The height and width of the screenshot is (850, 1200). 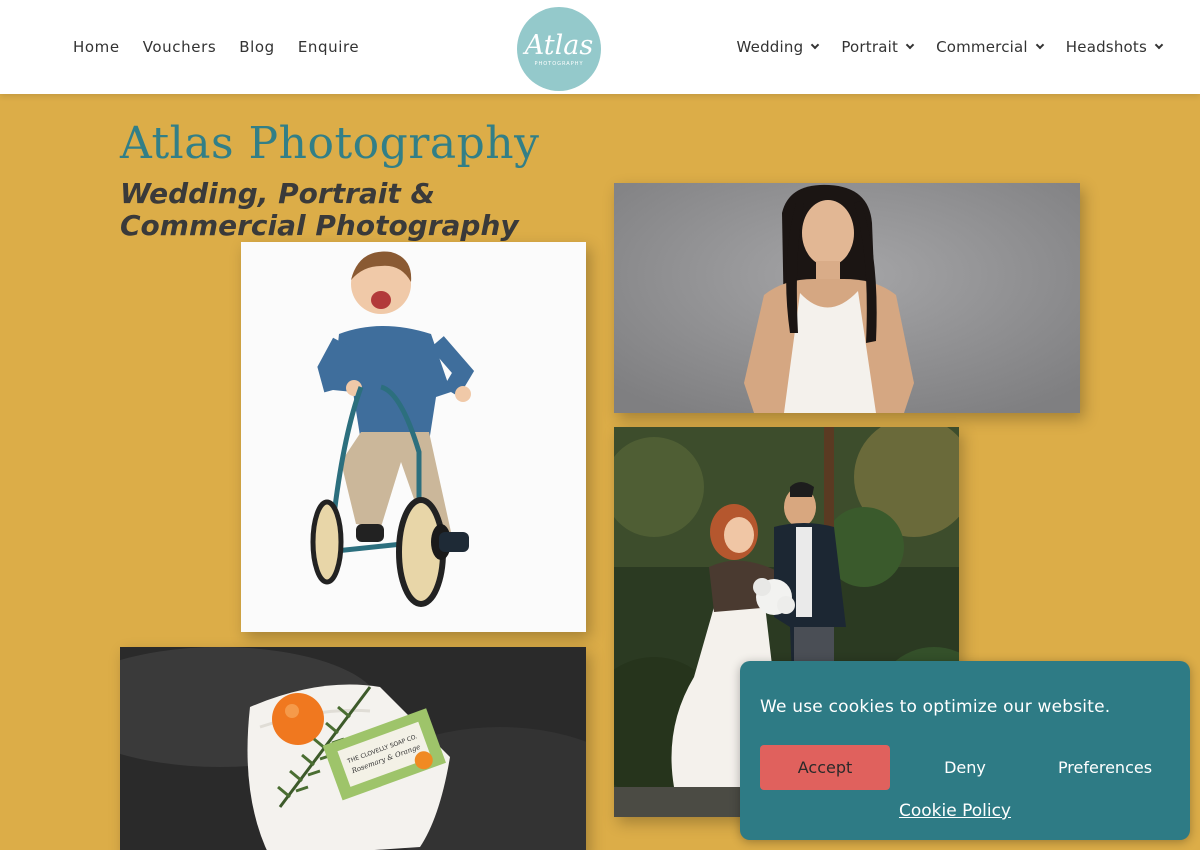 I want to click on nav-headshots-menu: Headshots, so click(x=1114, y=47).